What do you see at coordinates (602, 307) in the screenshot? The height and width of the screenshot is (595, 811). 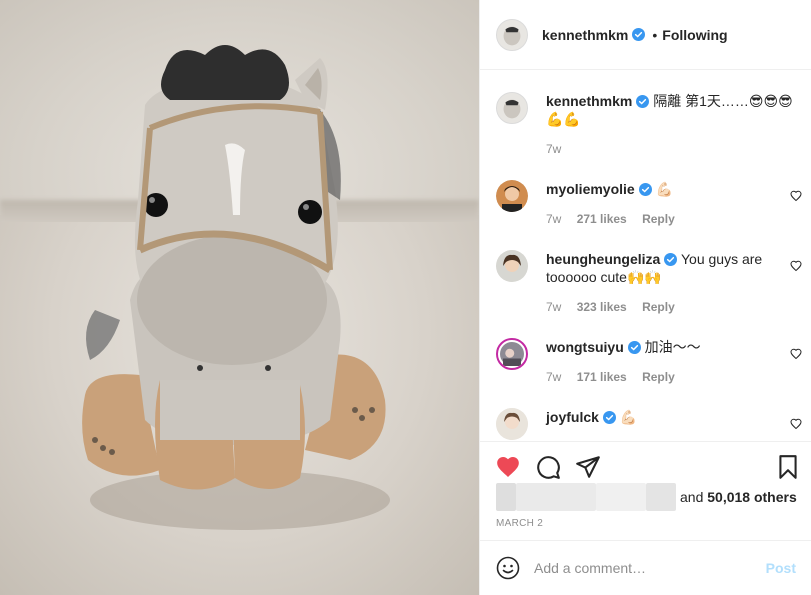 I see `comment-likes: 323 likes` at bounding box center [602, 307].